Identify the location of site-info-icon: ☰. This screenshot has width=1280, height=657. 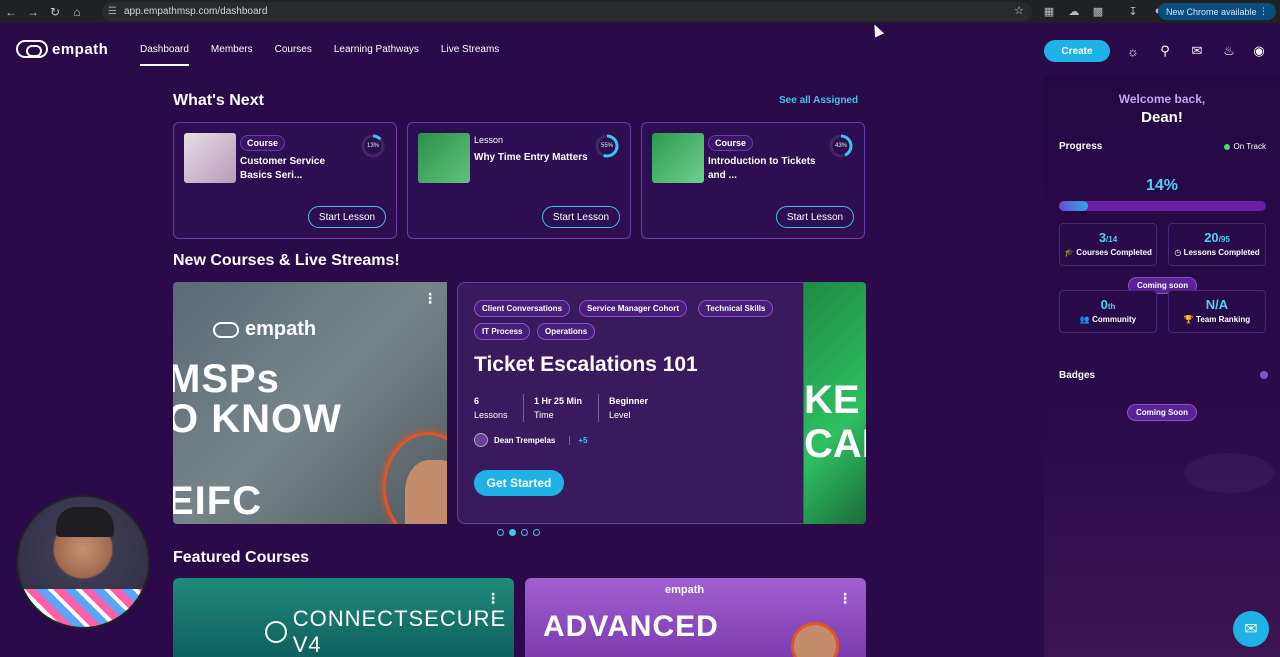
(116, 11).